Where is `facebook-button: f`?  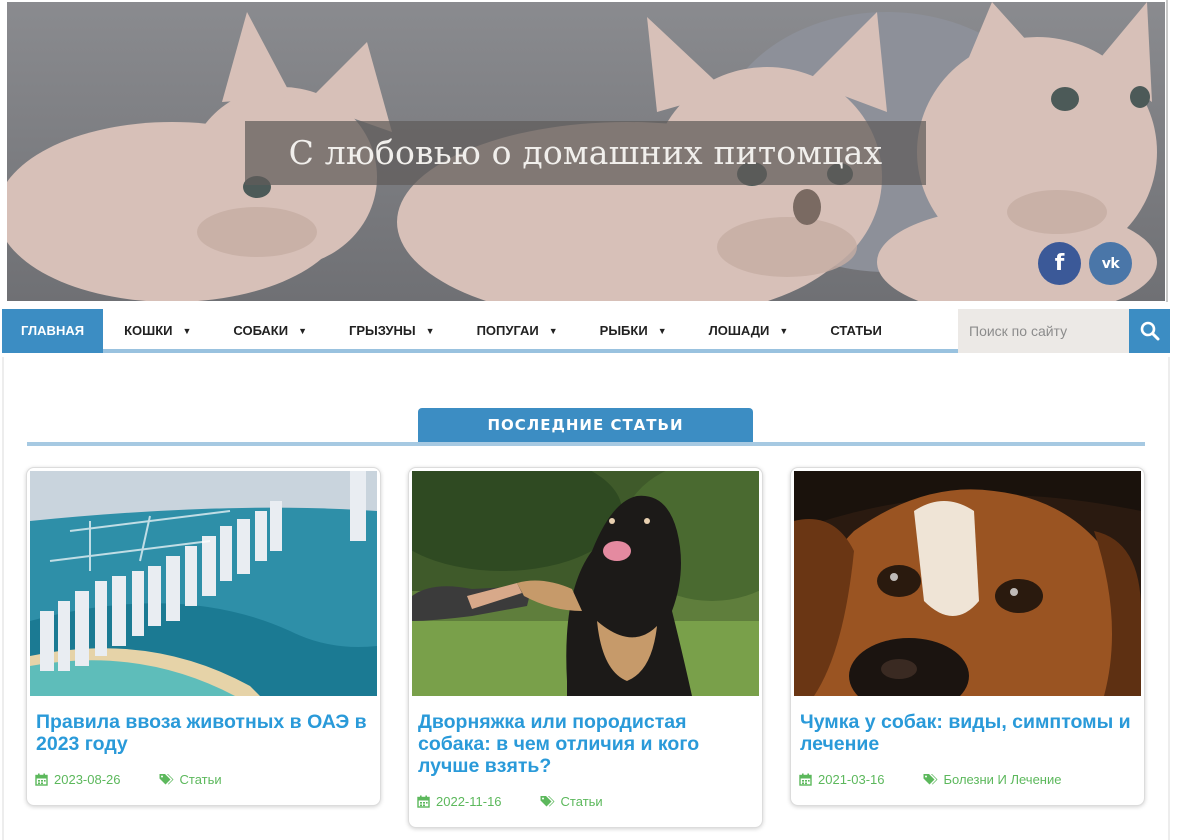
facebook-button: f is located at coordinates (1059, 263).